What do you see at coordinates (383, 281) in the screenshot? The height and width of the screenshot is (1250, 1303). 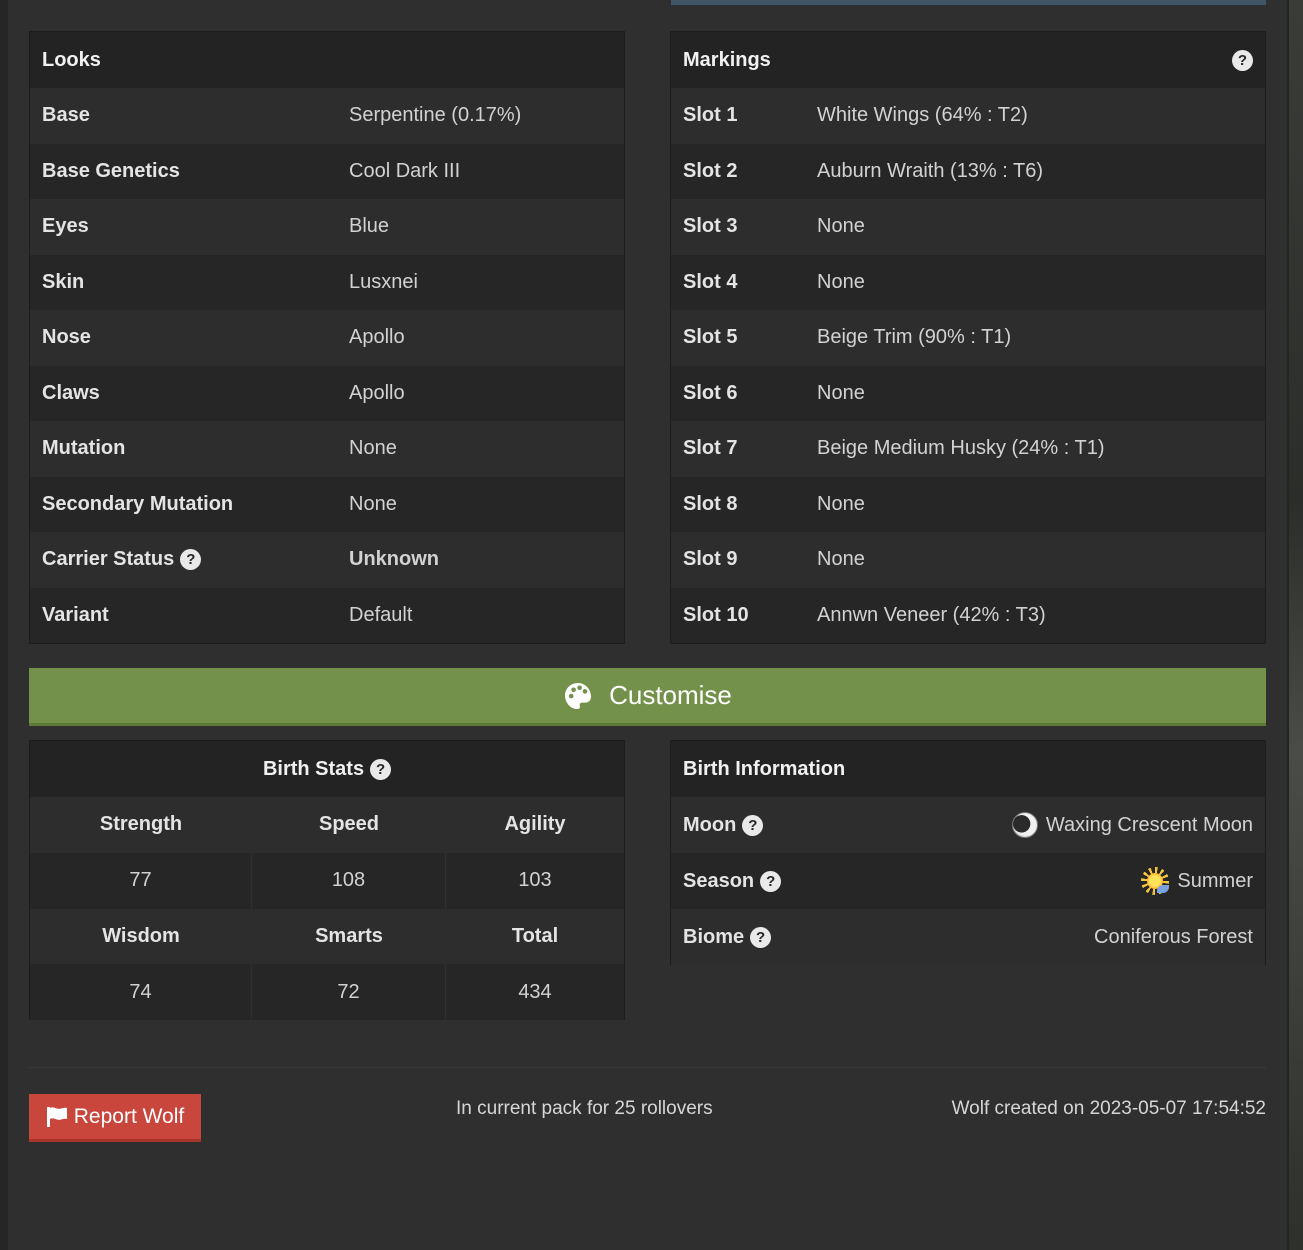 I see `looks-value: Lusxnei` at bounding box center [383, 281].